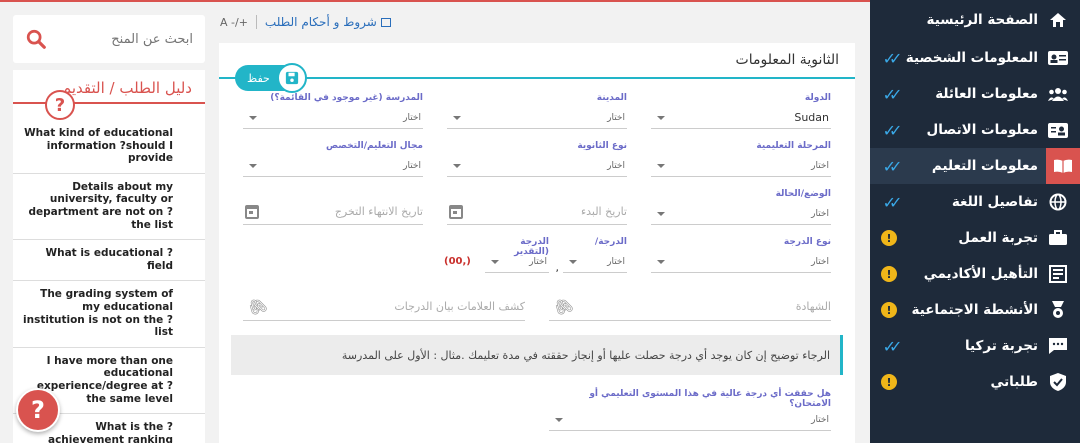  Describe the element at coordinates (328, 22) in the screenshot. I see `terms-link: شروط و أحكام الطلب` at that location.